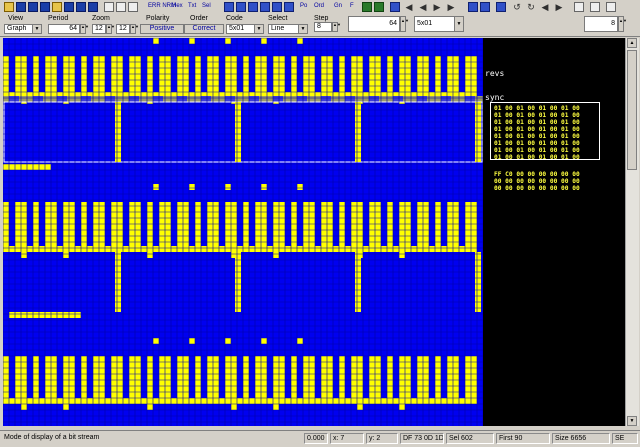 The height and width of the screenshot is (447, 640). I want to click on back-arrow-icon: ◀, so click(409, 7).